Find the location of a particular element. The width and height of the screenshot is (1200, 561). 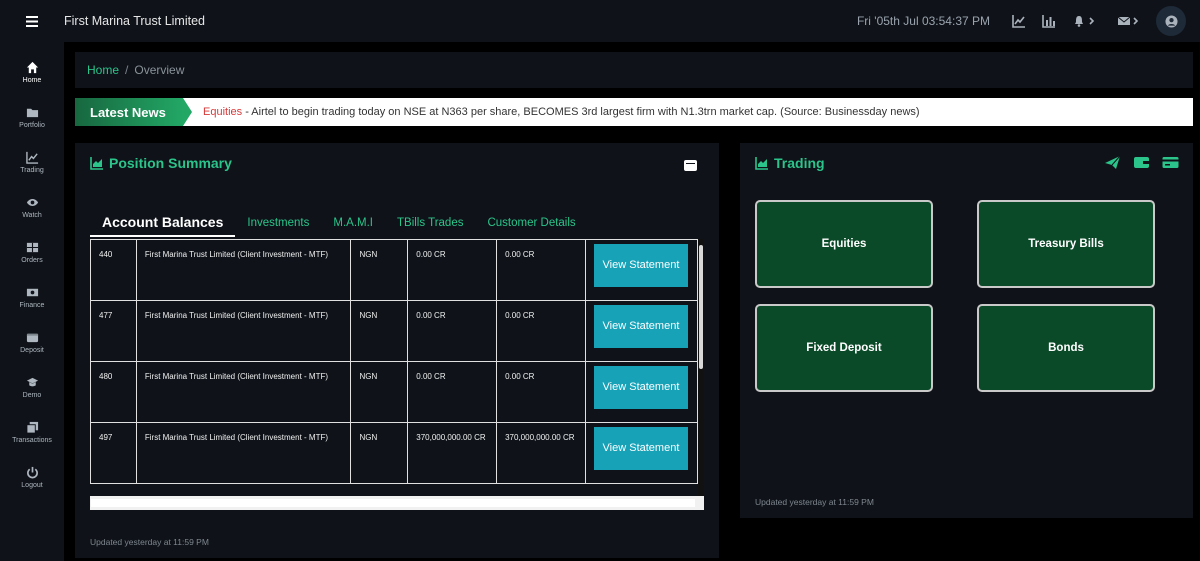

hamburger-icon is located at coordinates (32, 21).